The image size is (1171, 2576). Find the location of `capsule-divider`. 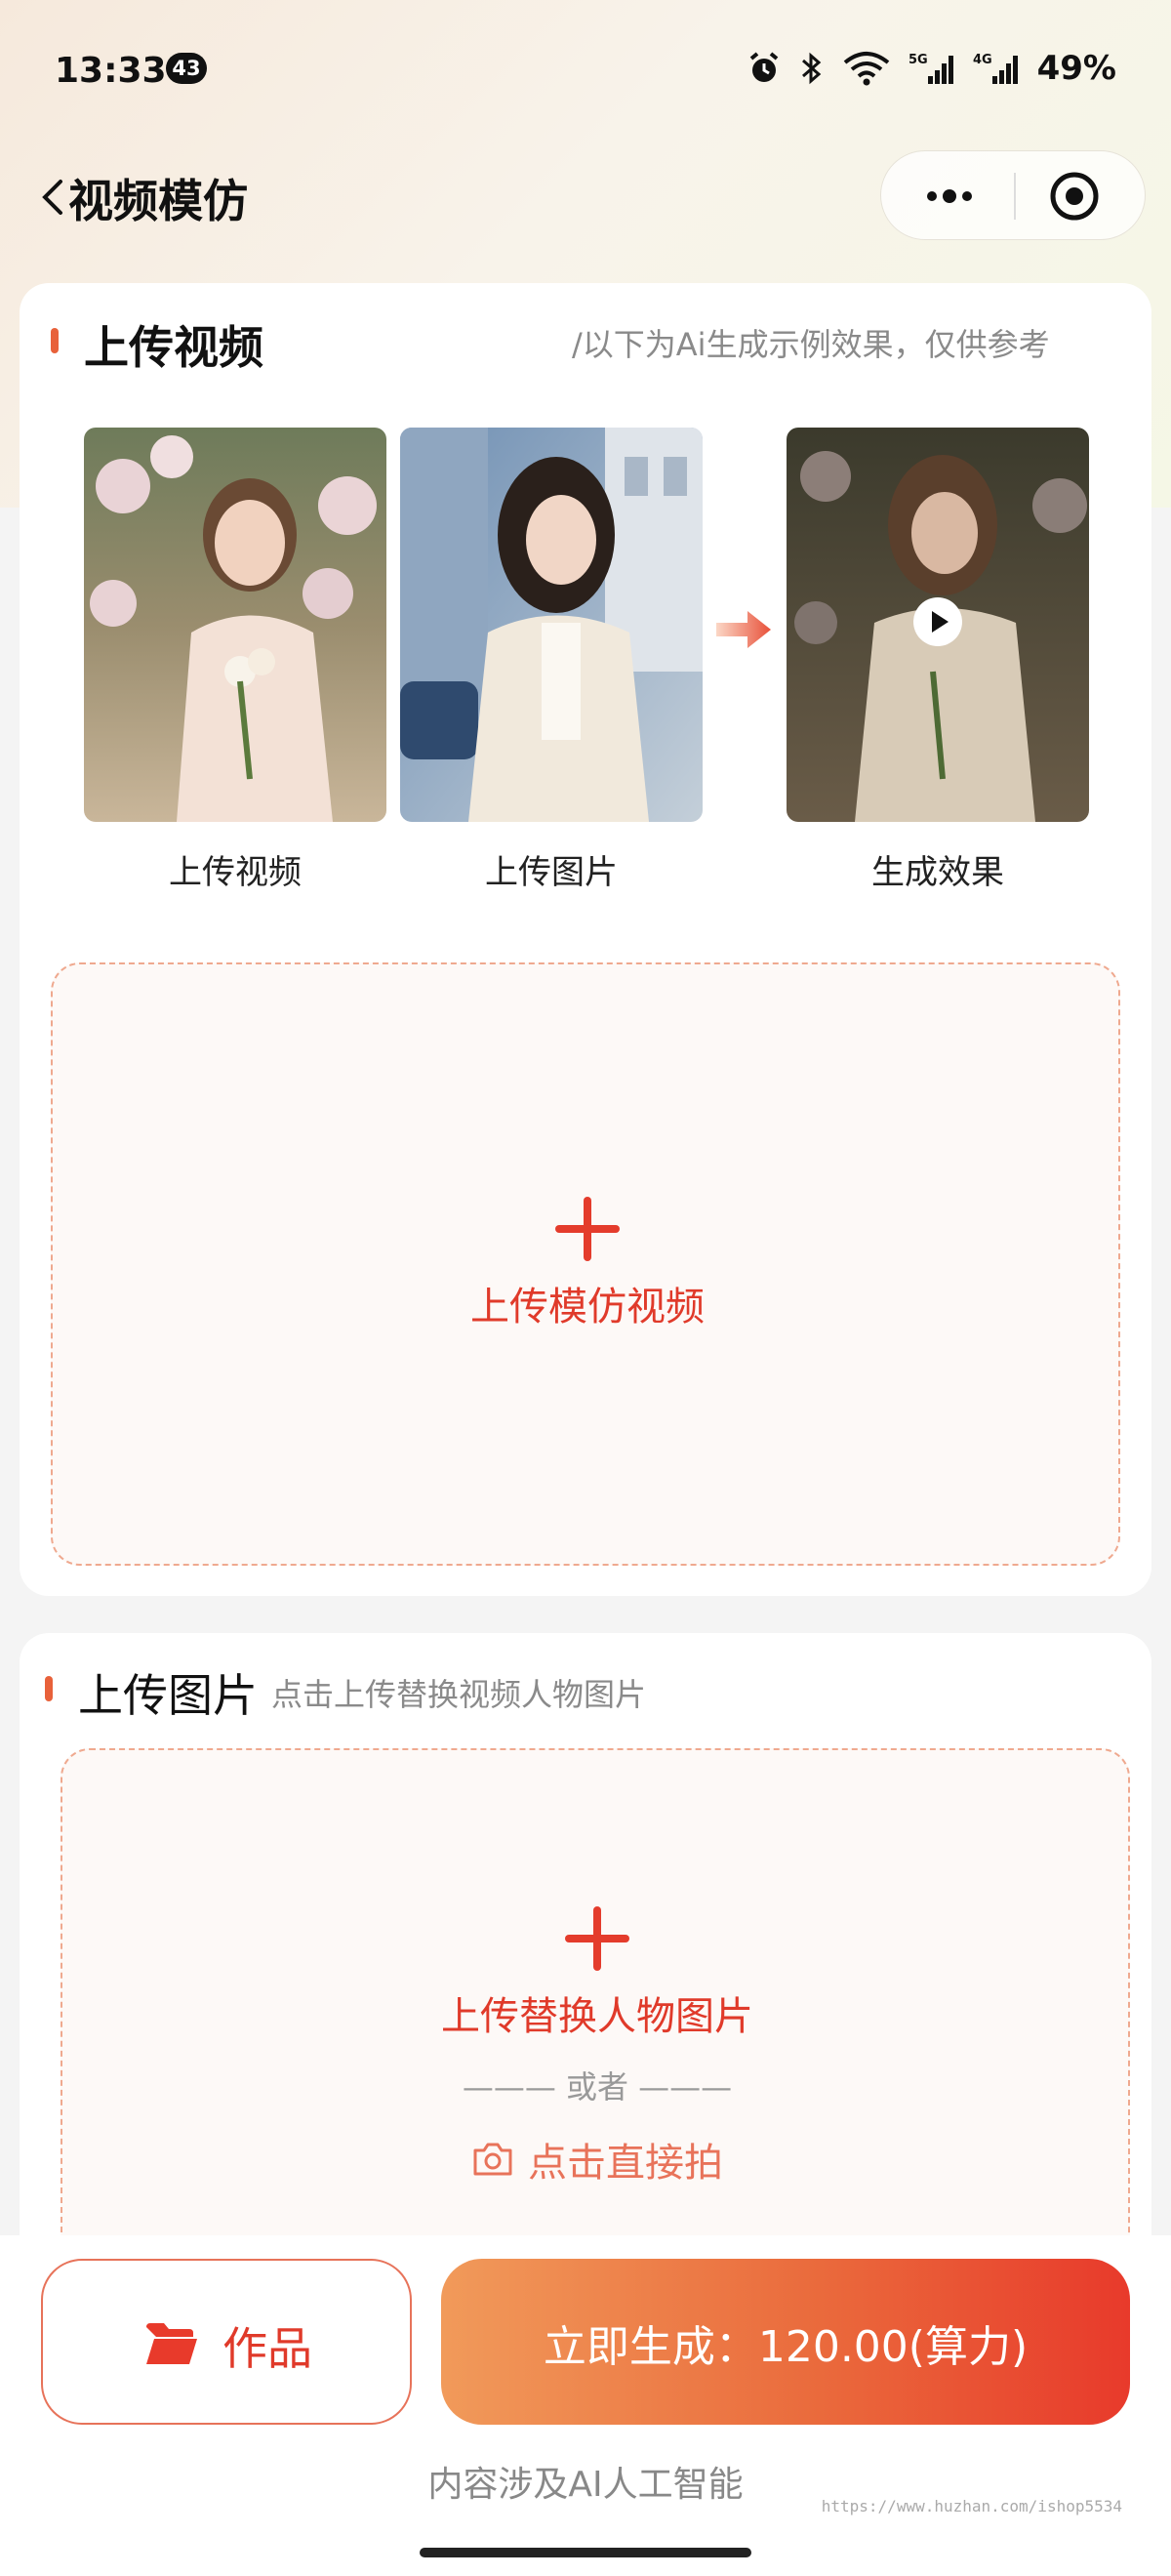

capsule-divider is located at coordinates (1015, 196).